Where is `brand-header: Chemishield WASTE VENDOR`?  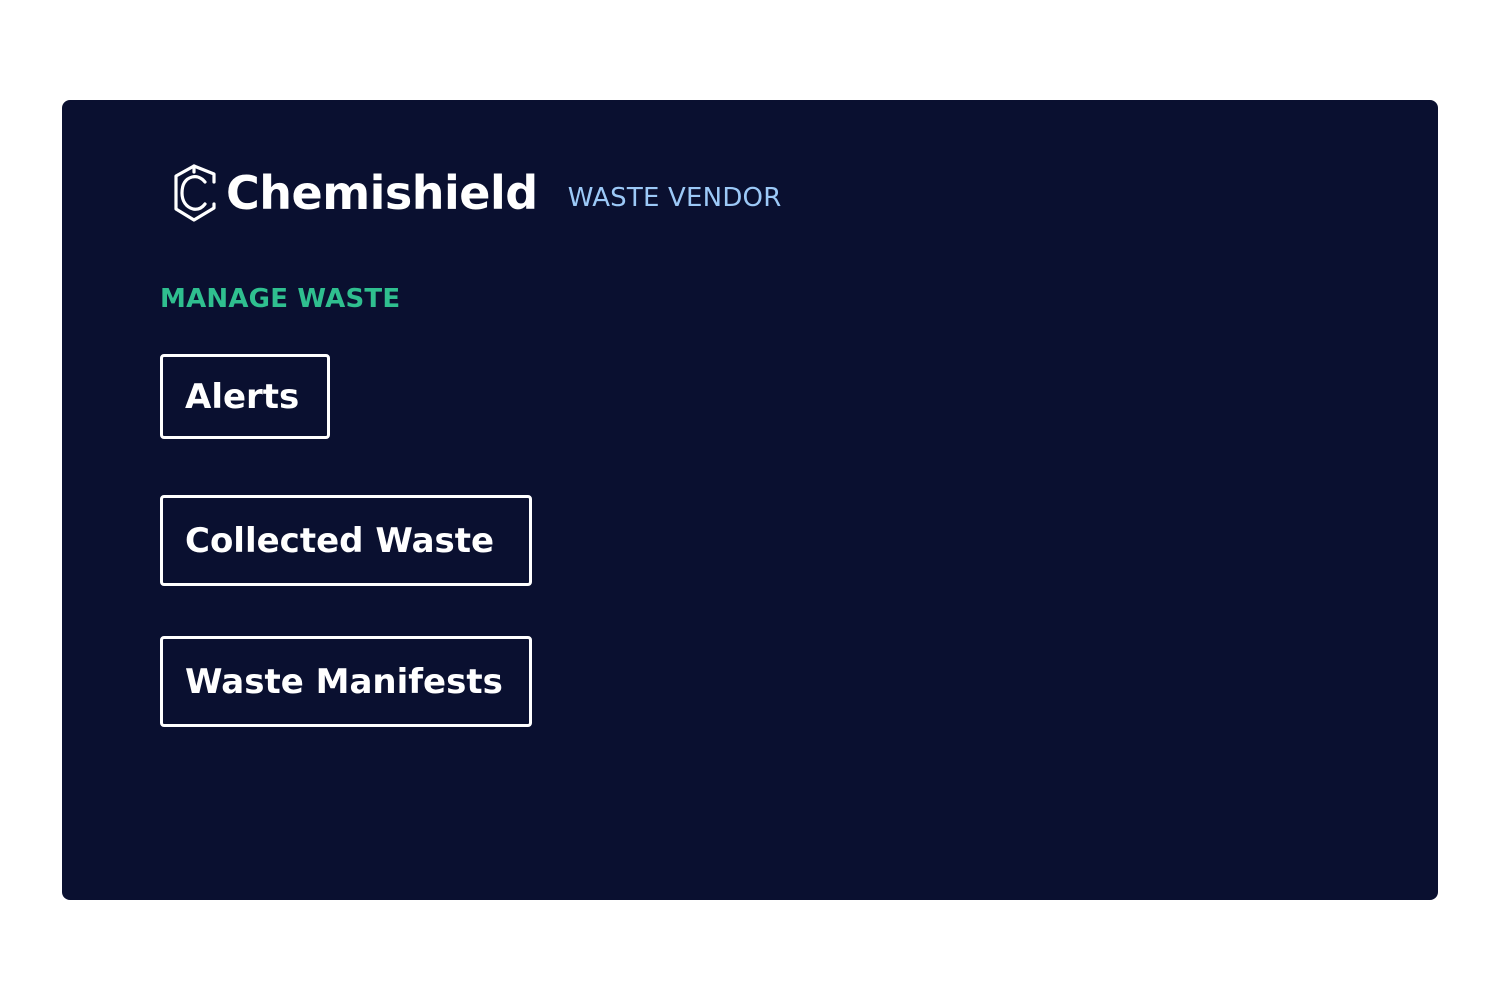
brand-header: Chemishield WASTE VENDOR is located at coordinates (475, 193).